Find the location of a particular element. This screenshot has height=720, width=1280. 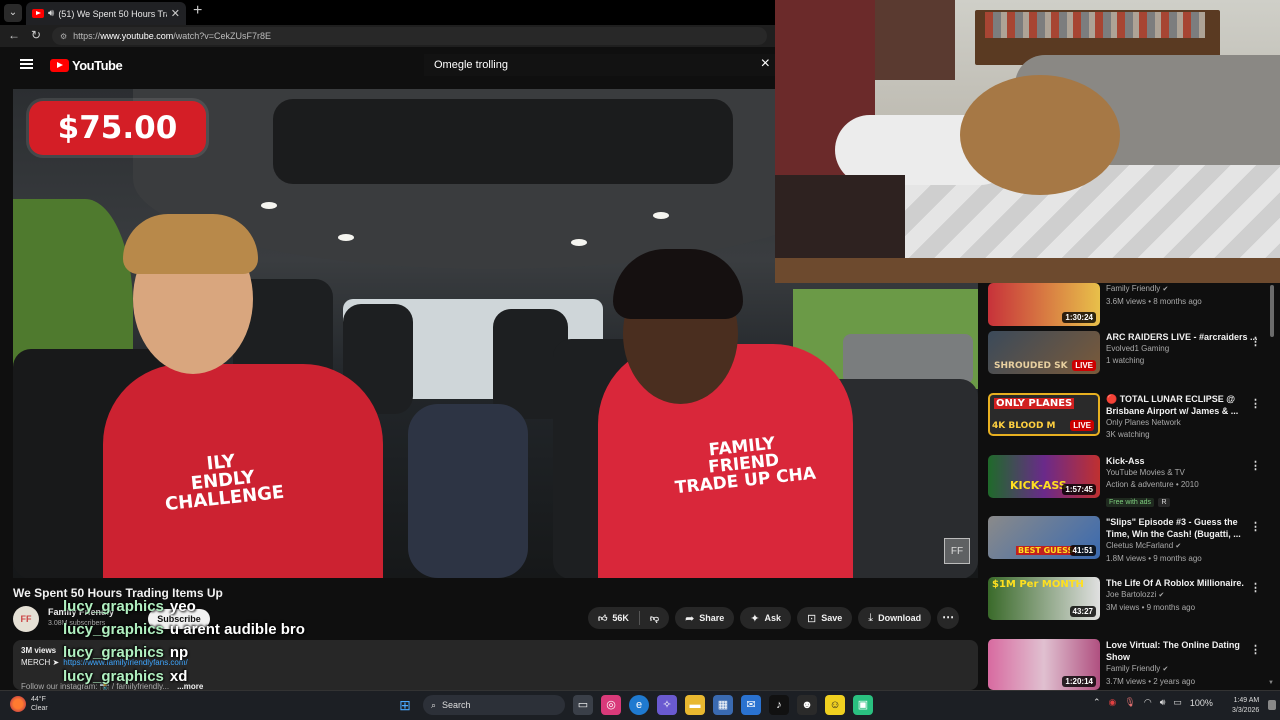

url-prefix: https:// is located at coordinates (87, 36).